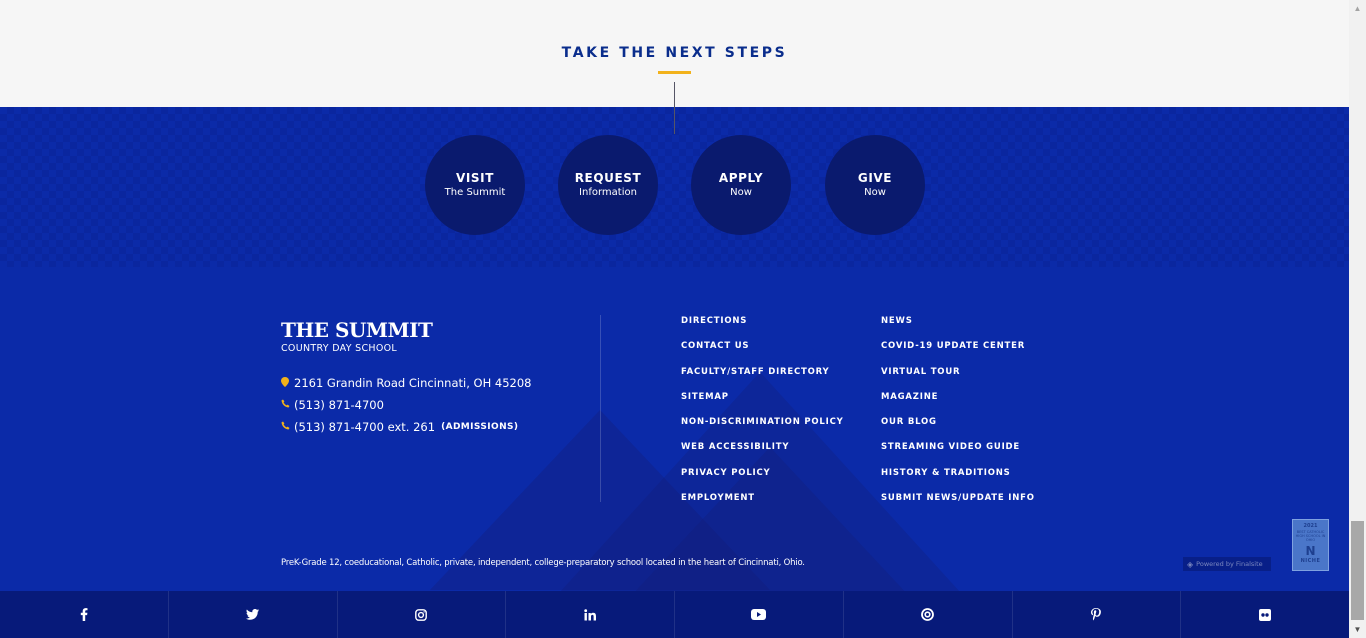 This screenshot has height=638, width=1366. I want to click on footer-link-virtual-tour: VIRTUAL TOUR, so click(958, 378).